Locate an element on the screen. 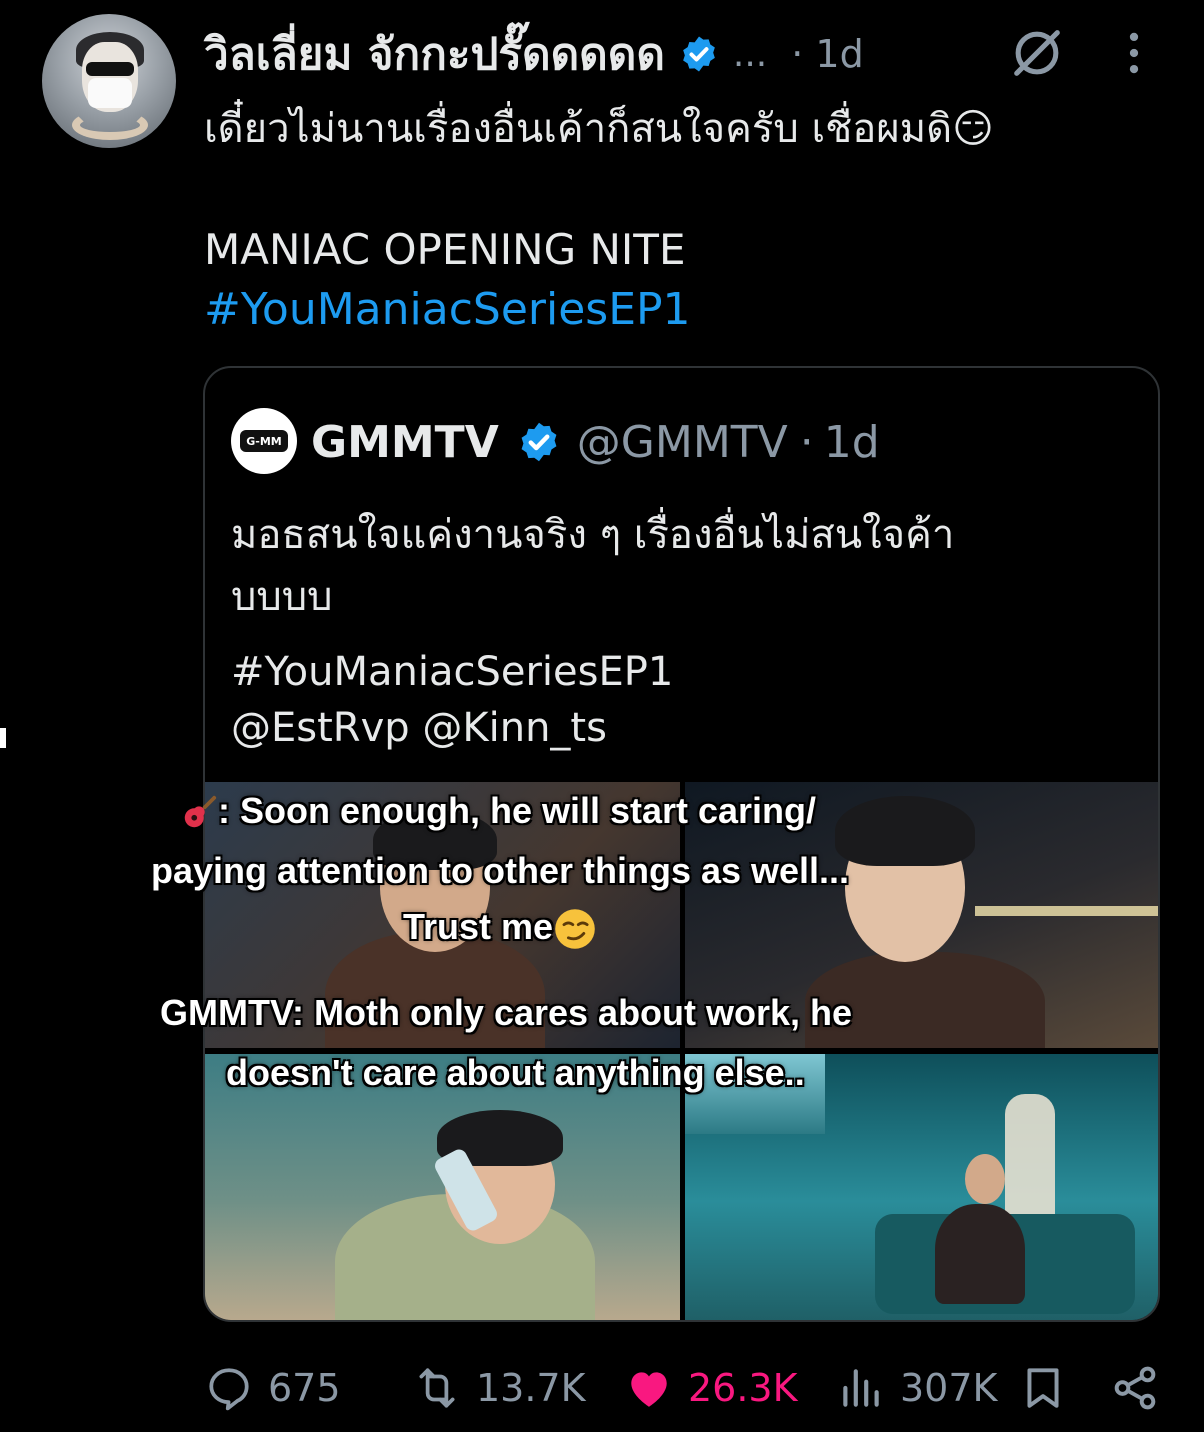 The image size is (1204, 1432). avatar-headphones is located at coordinates (110, 125).